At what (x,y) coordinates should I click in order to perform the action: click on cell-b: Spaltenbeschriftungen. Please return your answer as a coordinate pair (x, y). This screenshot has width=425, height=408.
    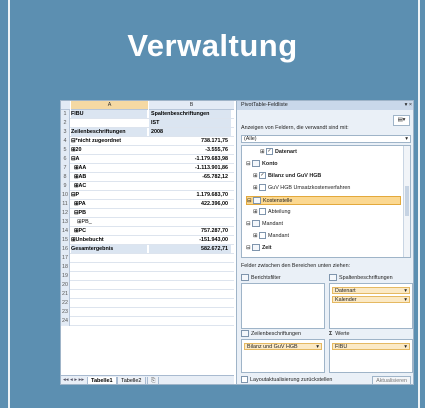
    Looking at the image, I should click on (190, 114).